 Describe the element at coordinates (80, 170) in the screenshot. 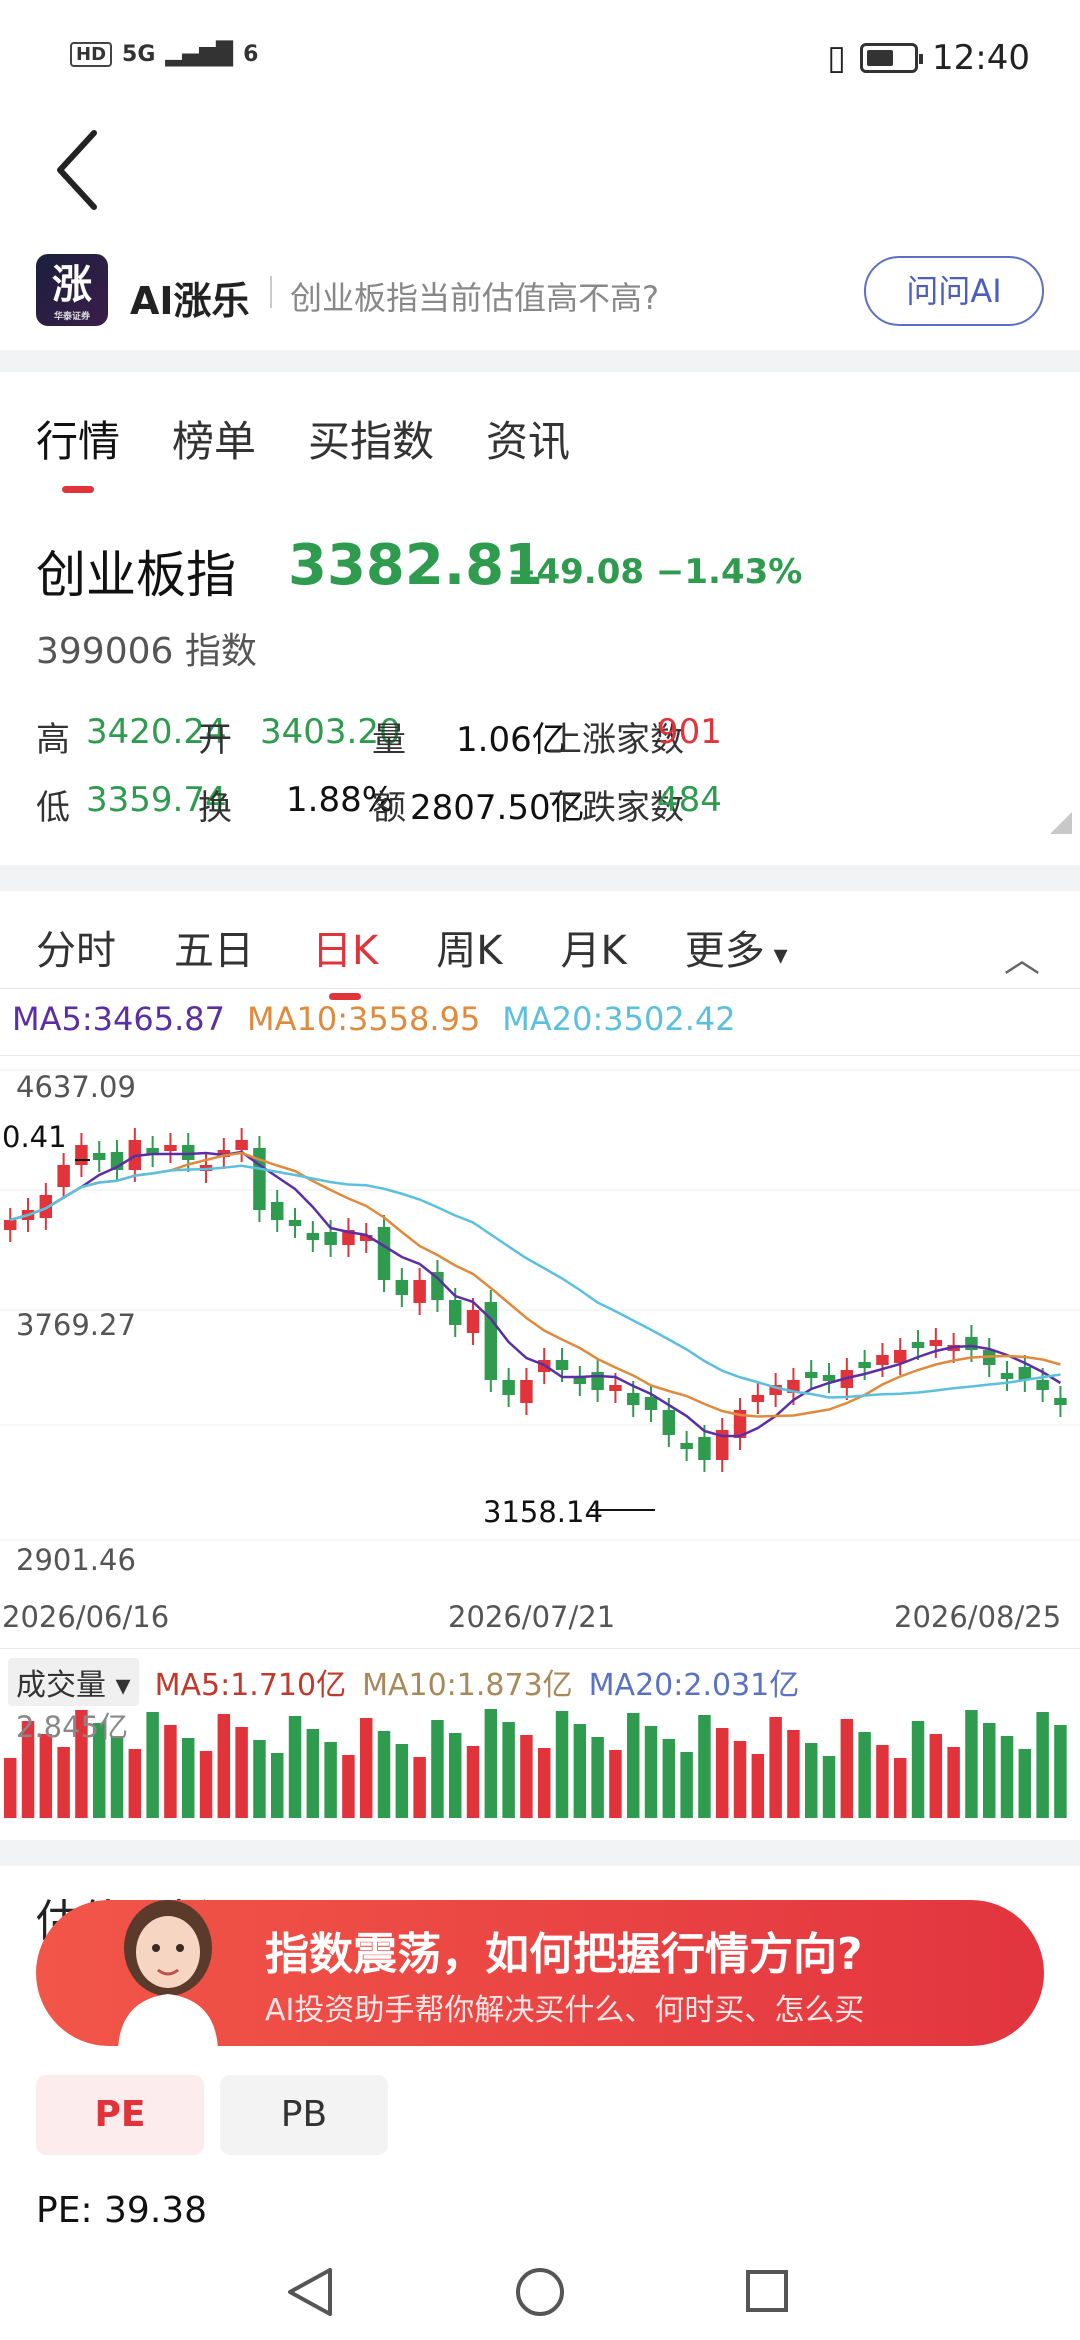

I see `back-icon` at that location.